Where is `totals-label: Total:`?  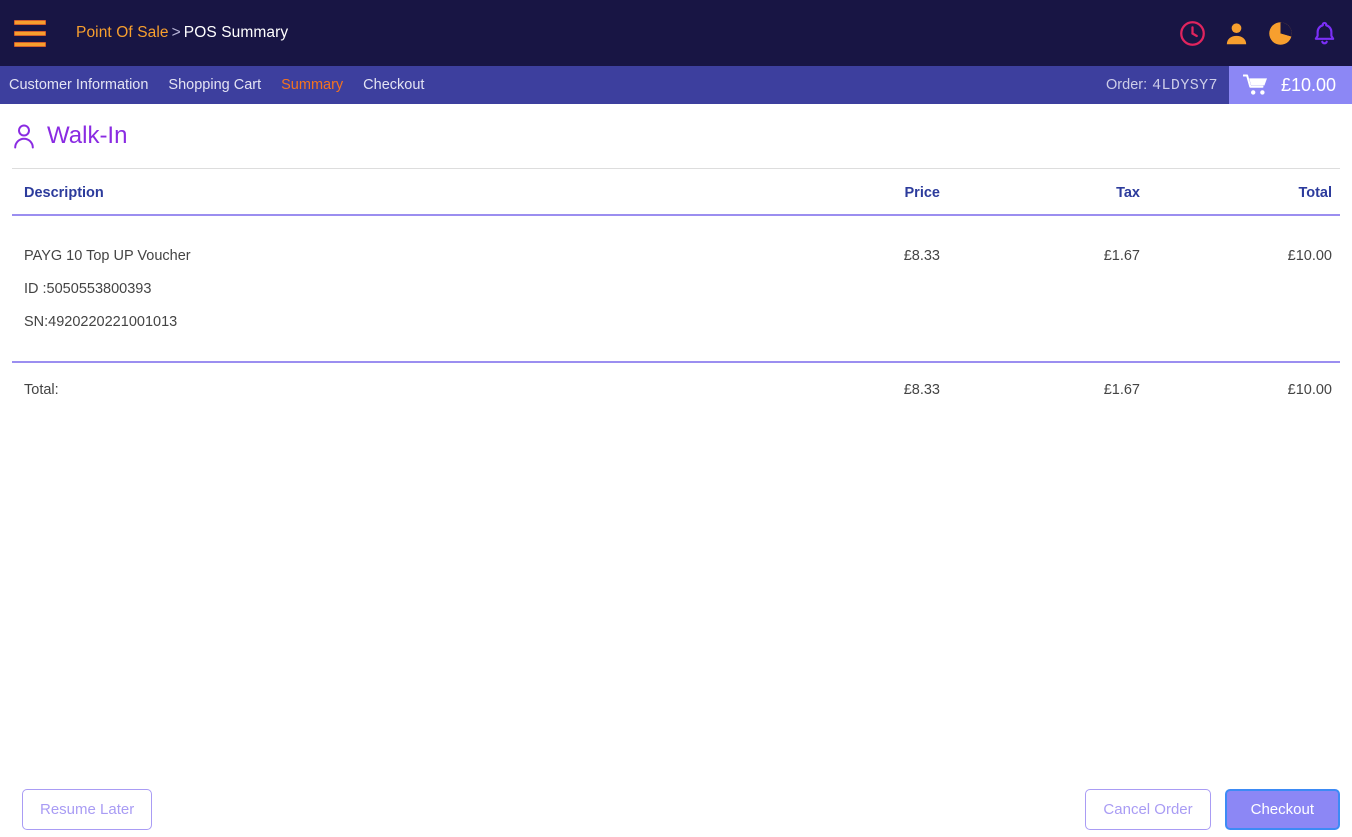
totals-label: Total: is located at coordinates (41, 390).